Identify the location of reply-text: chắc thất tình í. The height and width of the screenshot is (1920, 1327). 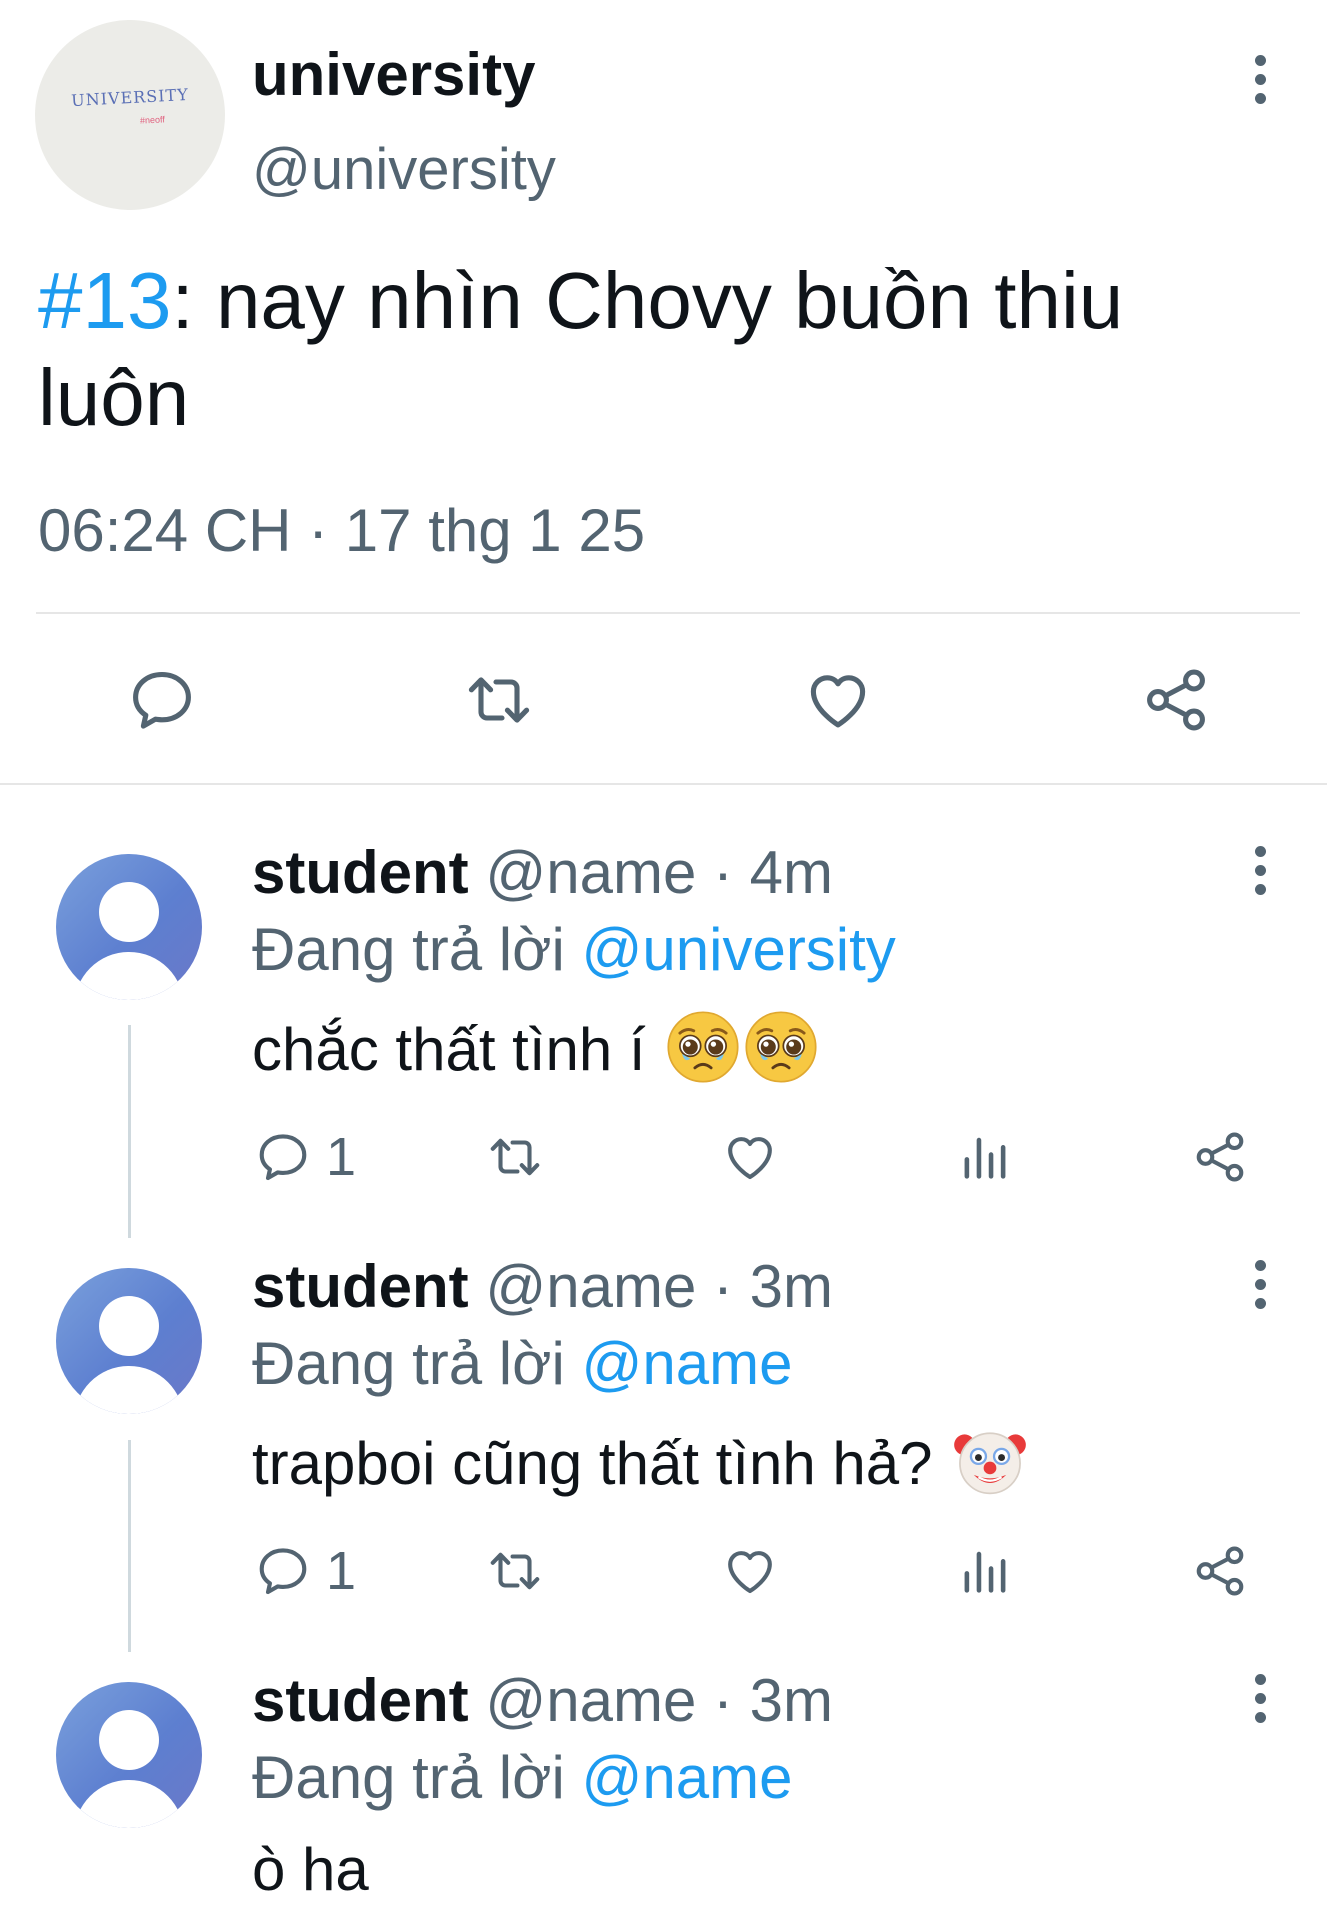
(535, 1048).